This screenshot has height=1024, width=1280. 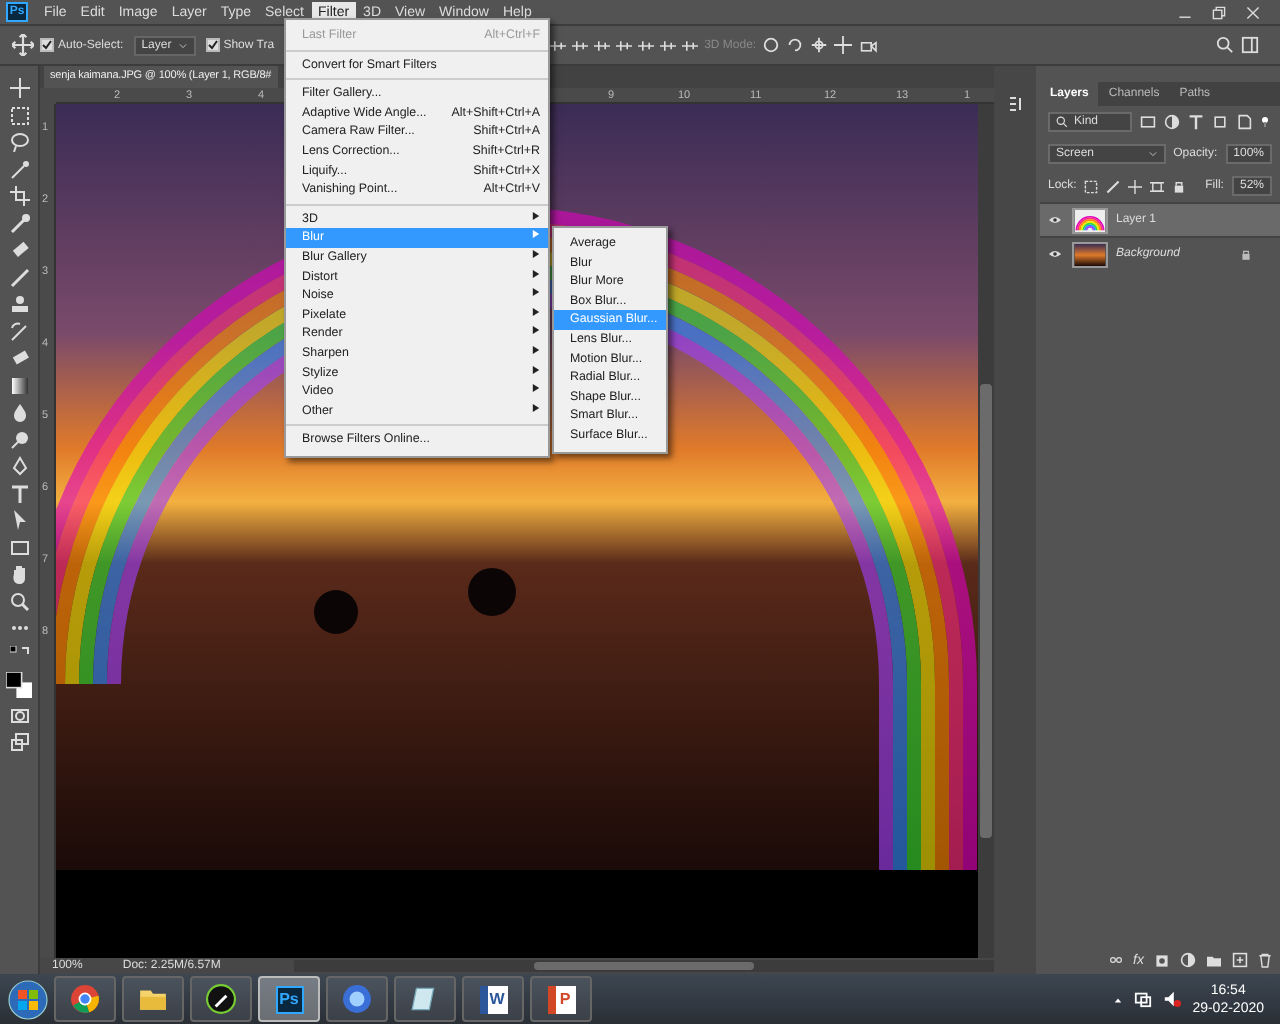 I want to click on stamp-icon, so click(x=19, y=304).